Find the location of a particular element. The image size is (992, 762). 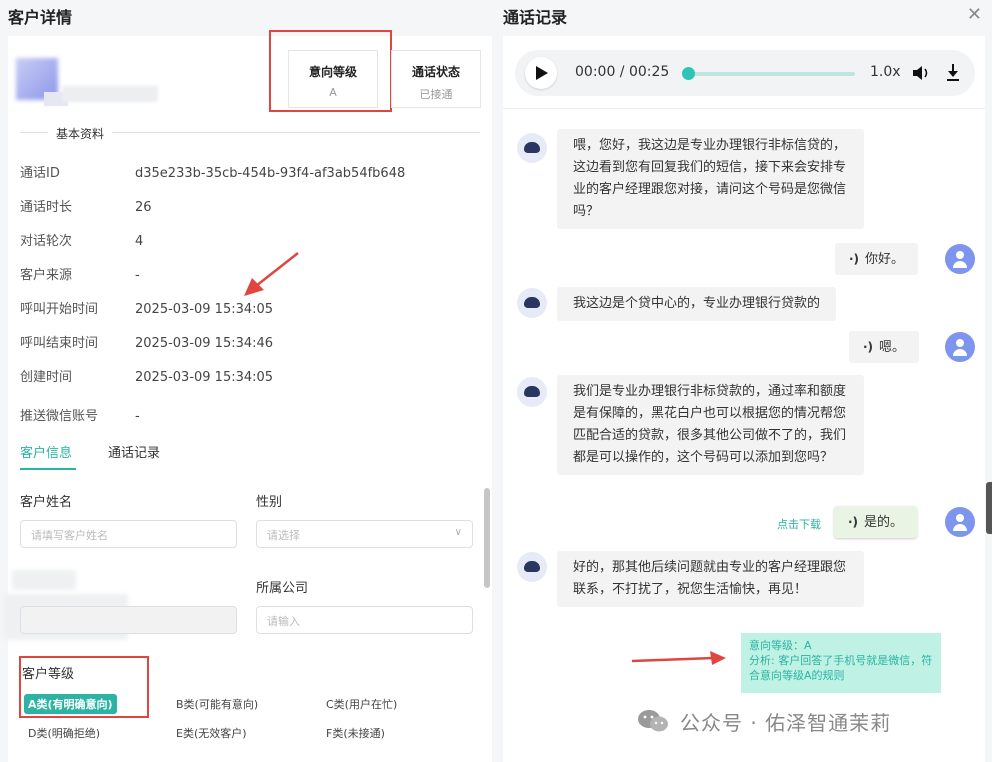

gender-select: 请选择 ∨ is located at coordinates (364, 534).